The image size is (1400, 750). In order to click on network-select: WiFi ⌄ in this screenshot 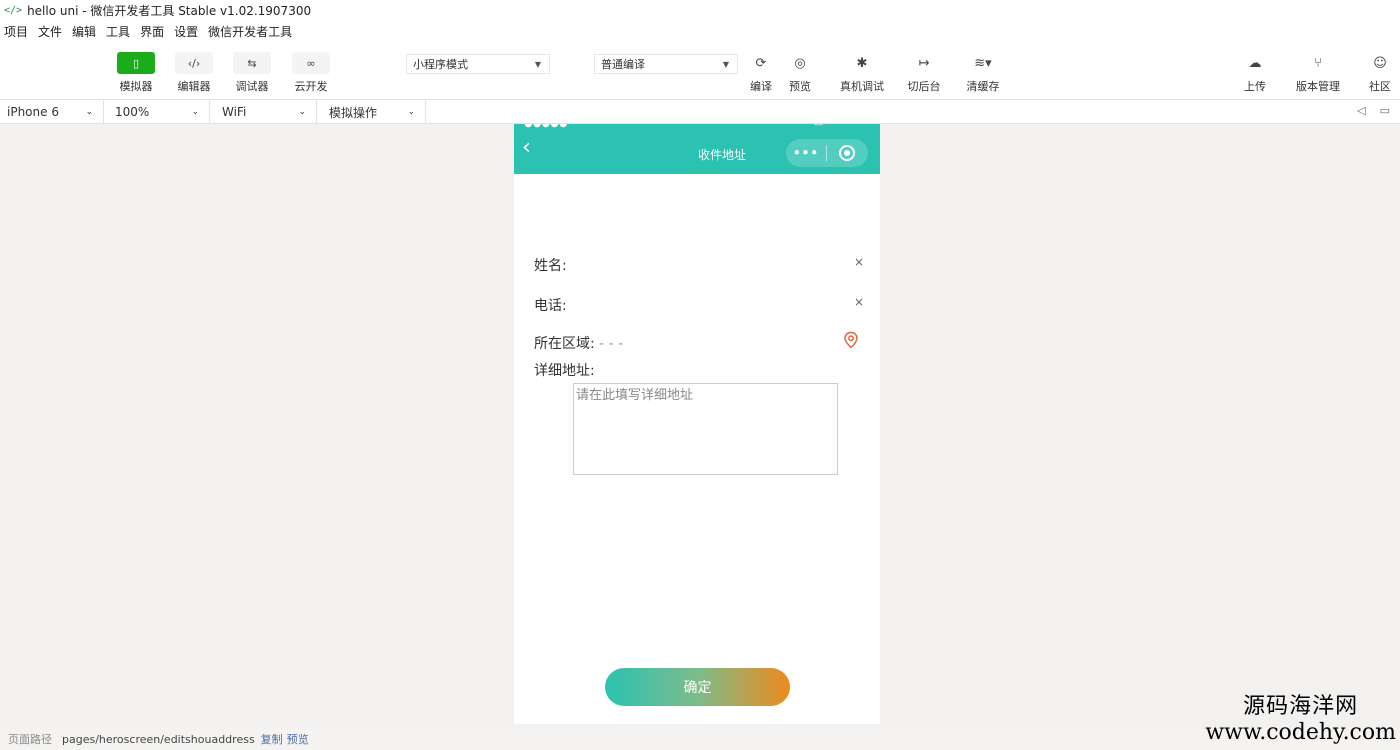, I will do `click(266, 112)`.